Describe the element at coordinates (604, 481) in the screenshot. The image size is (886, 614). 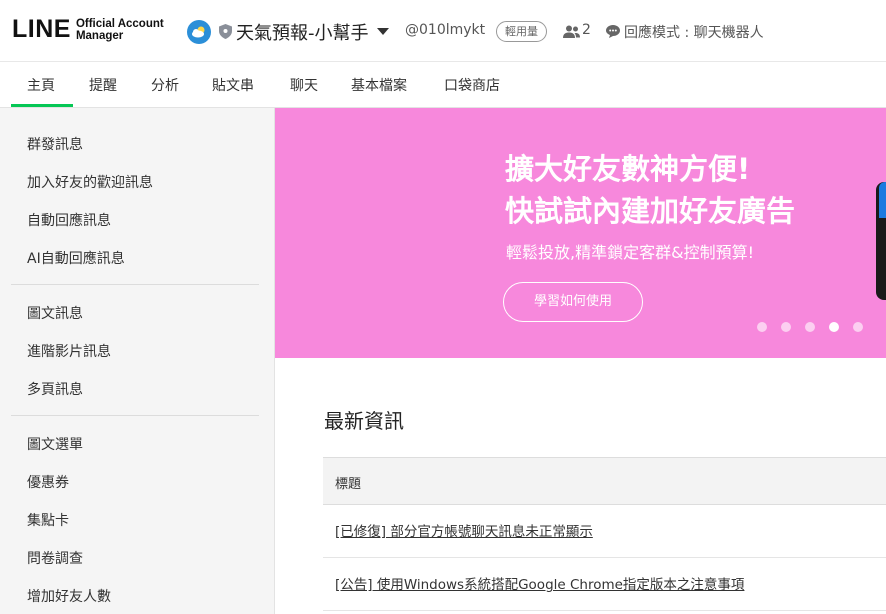
I see `news-table-header: 標題` at that location.